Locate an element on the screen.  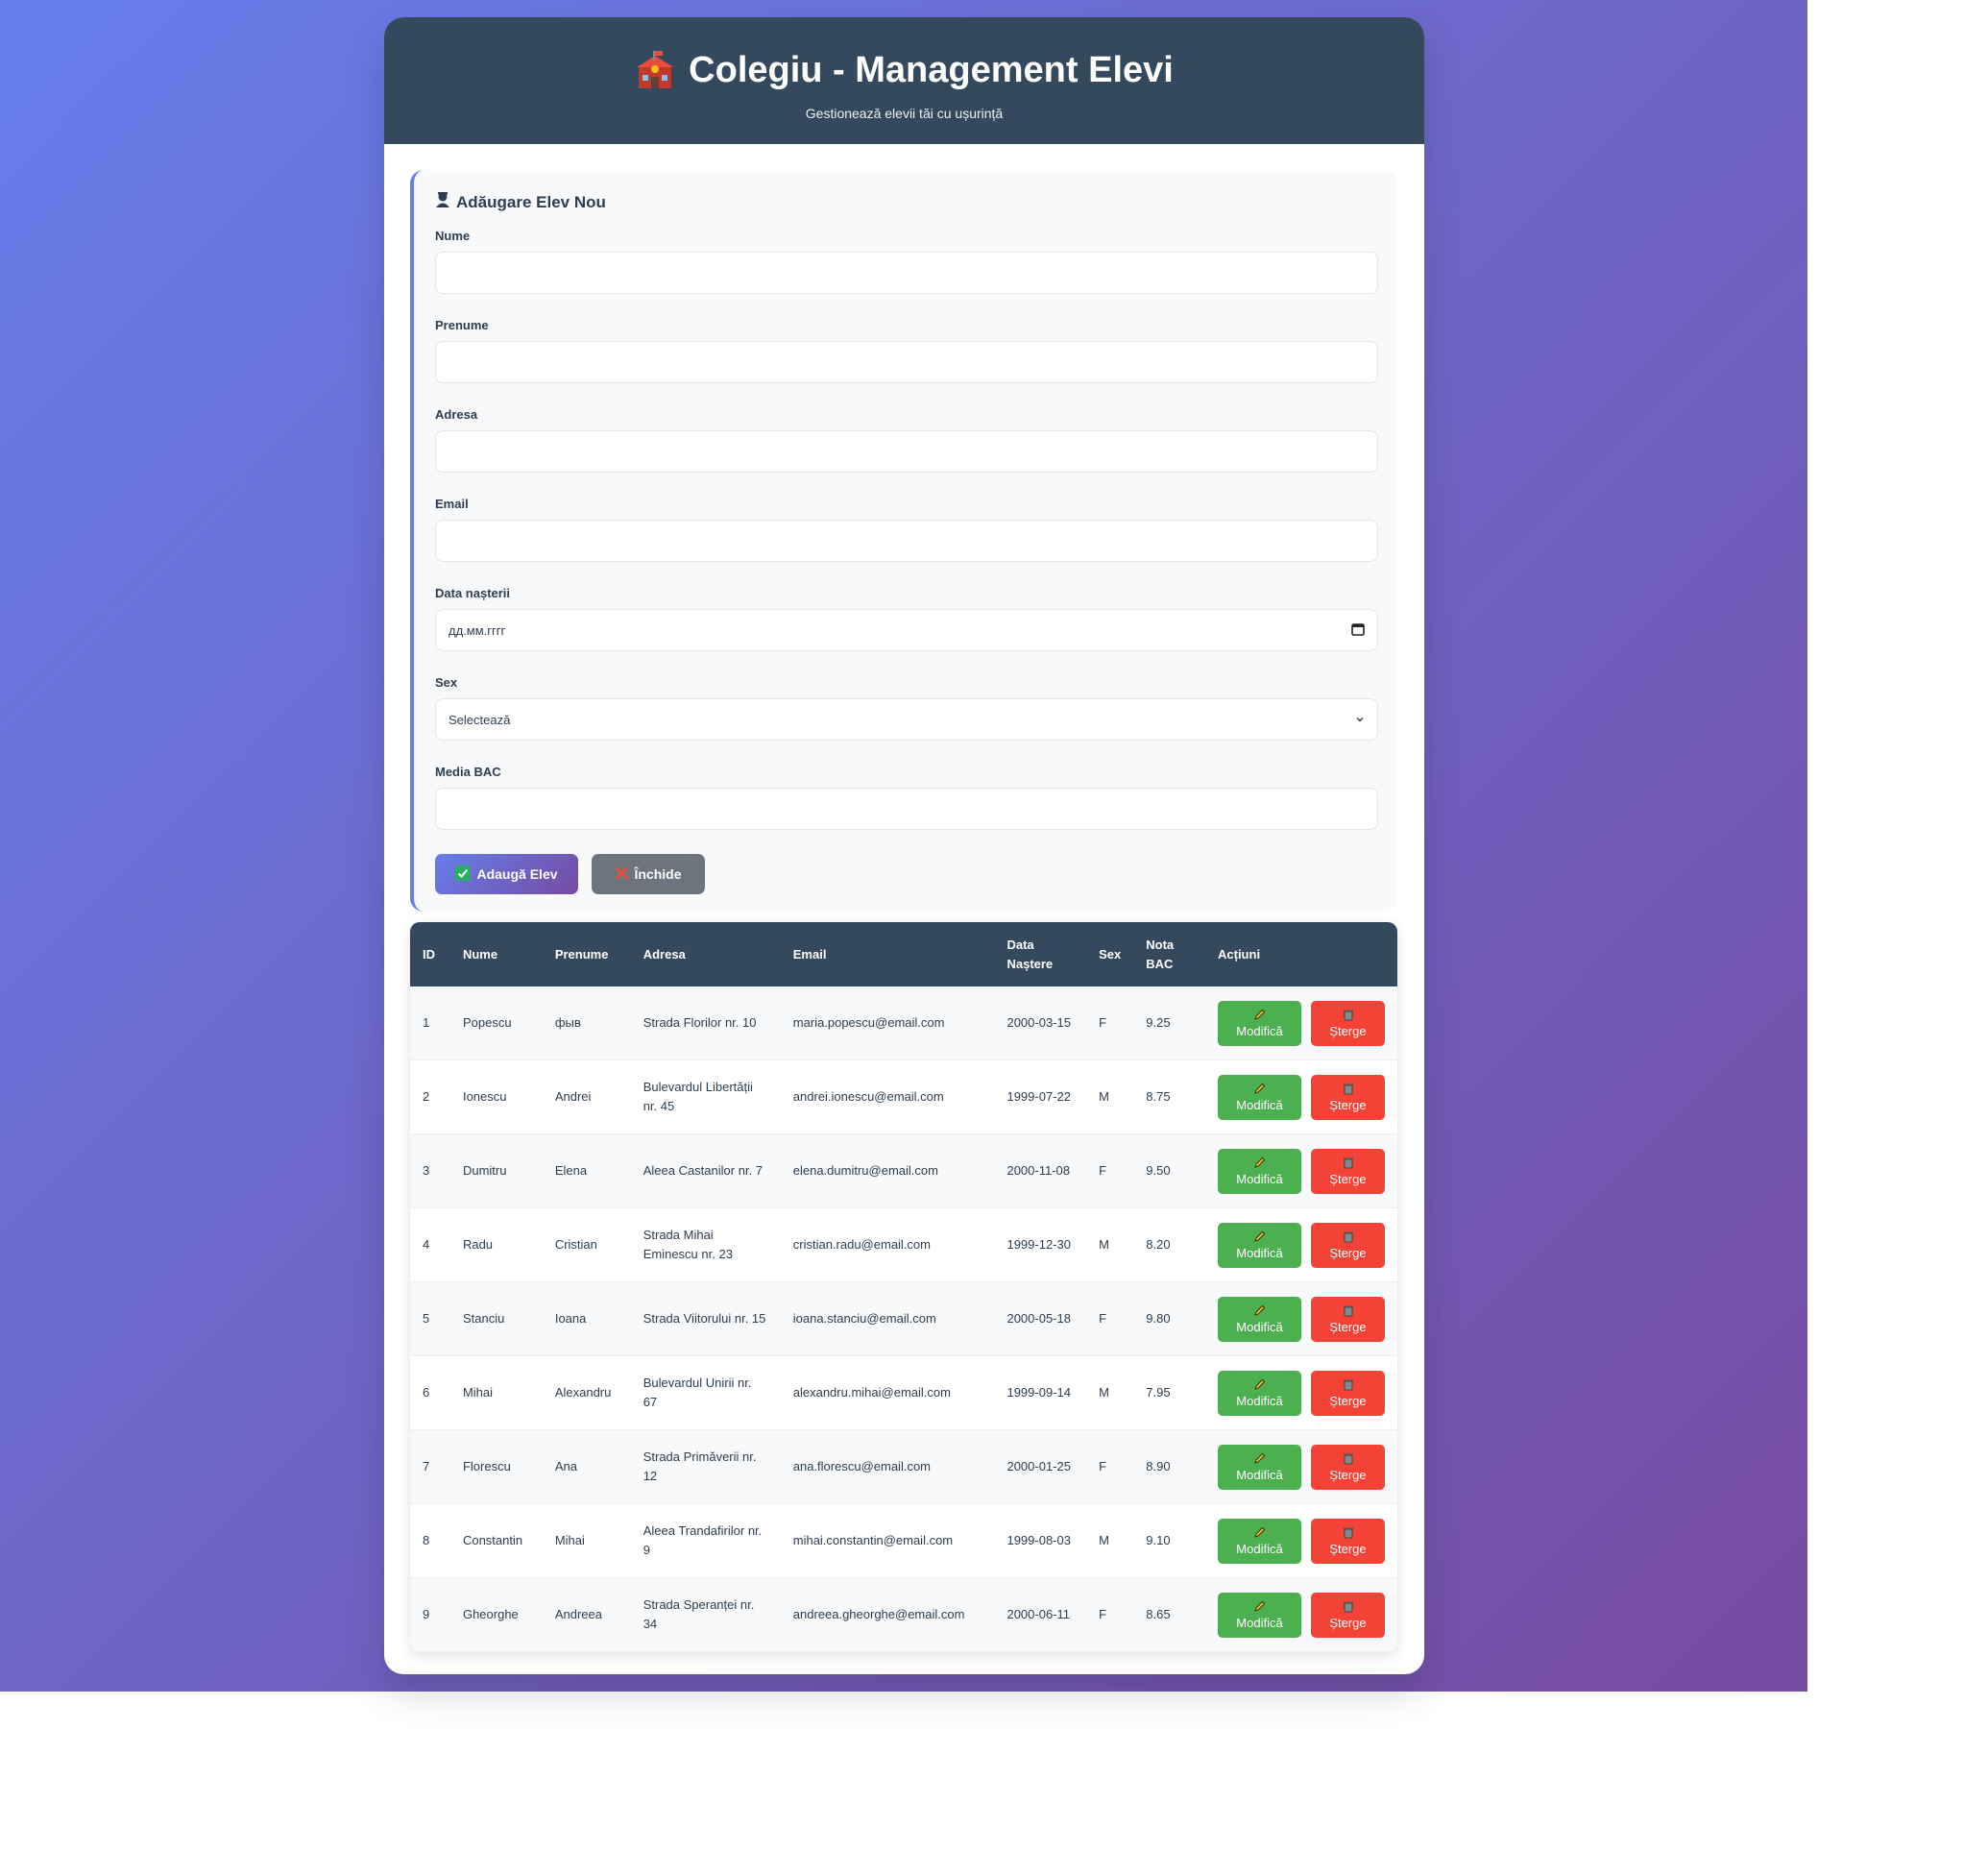
cell-nume: Stanciu is located at coordinates (496, 1318).